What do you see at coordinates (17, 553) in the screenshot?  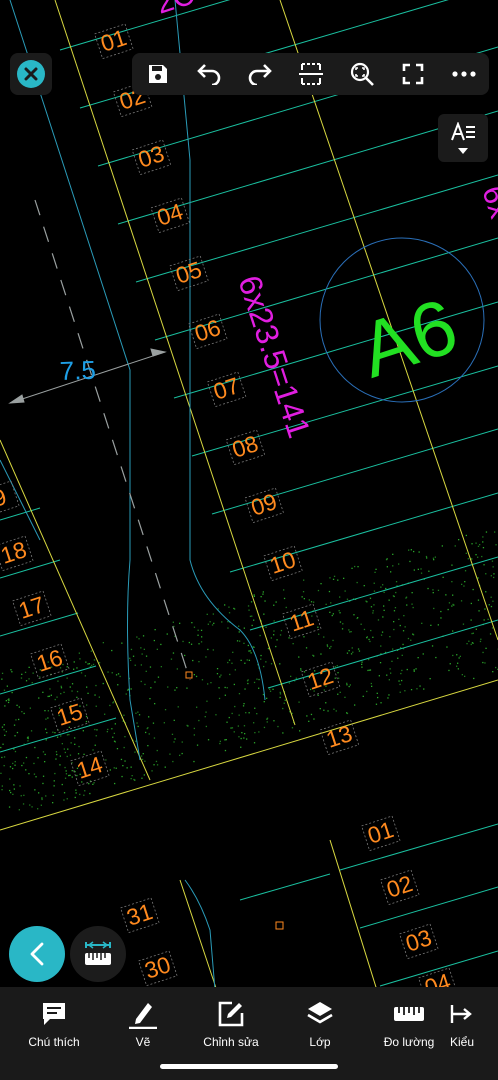 I see `lot-number: 18` at bounding box center [17, 553].